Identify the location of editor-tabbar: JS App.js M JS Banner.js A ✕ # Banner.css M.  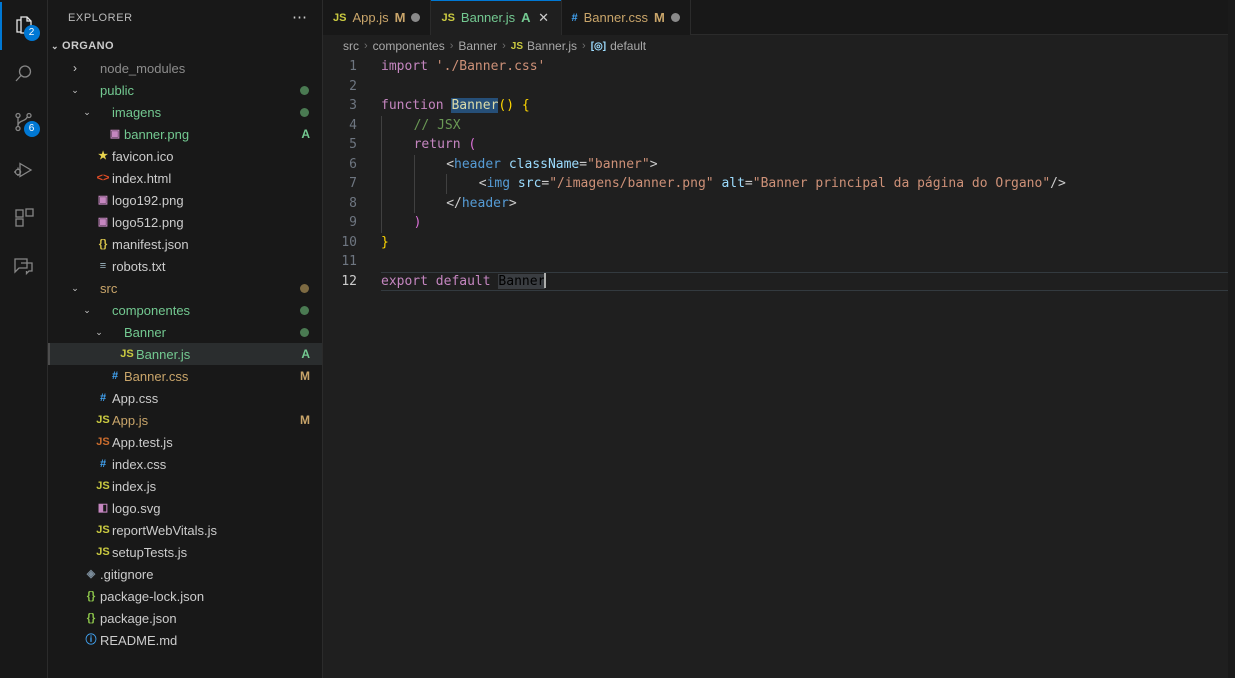
(779, 17).